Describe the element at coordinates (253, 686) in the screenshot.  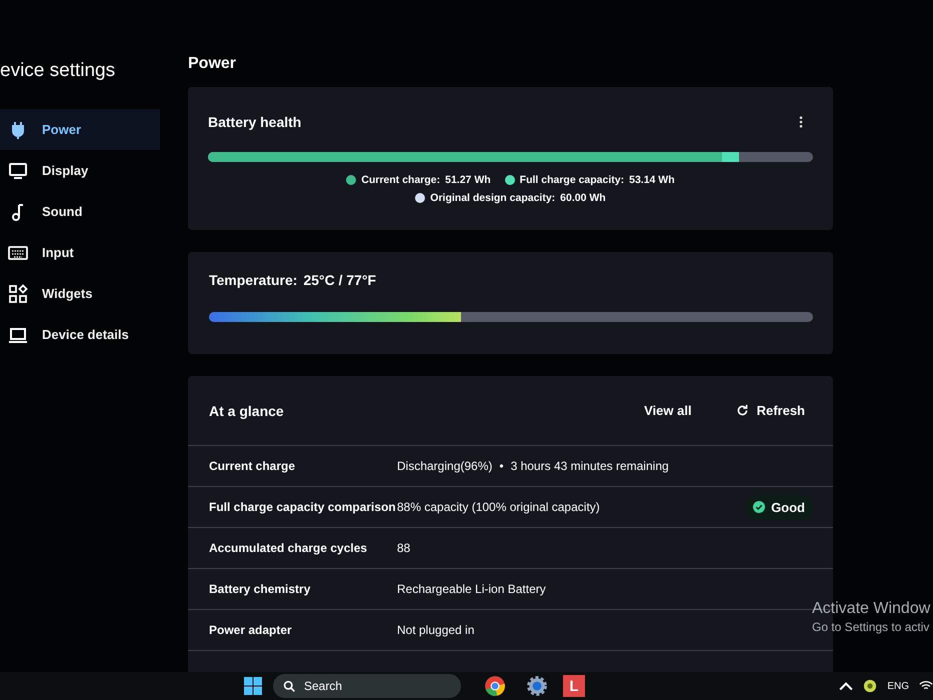
I see `start-icon` at that location.